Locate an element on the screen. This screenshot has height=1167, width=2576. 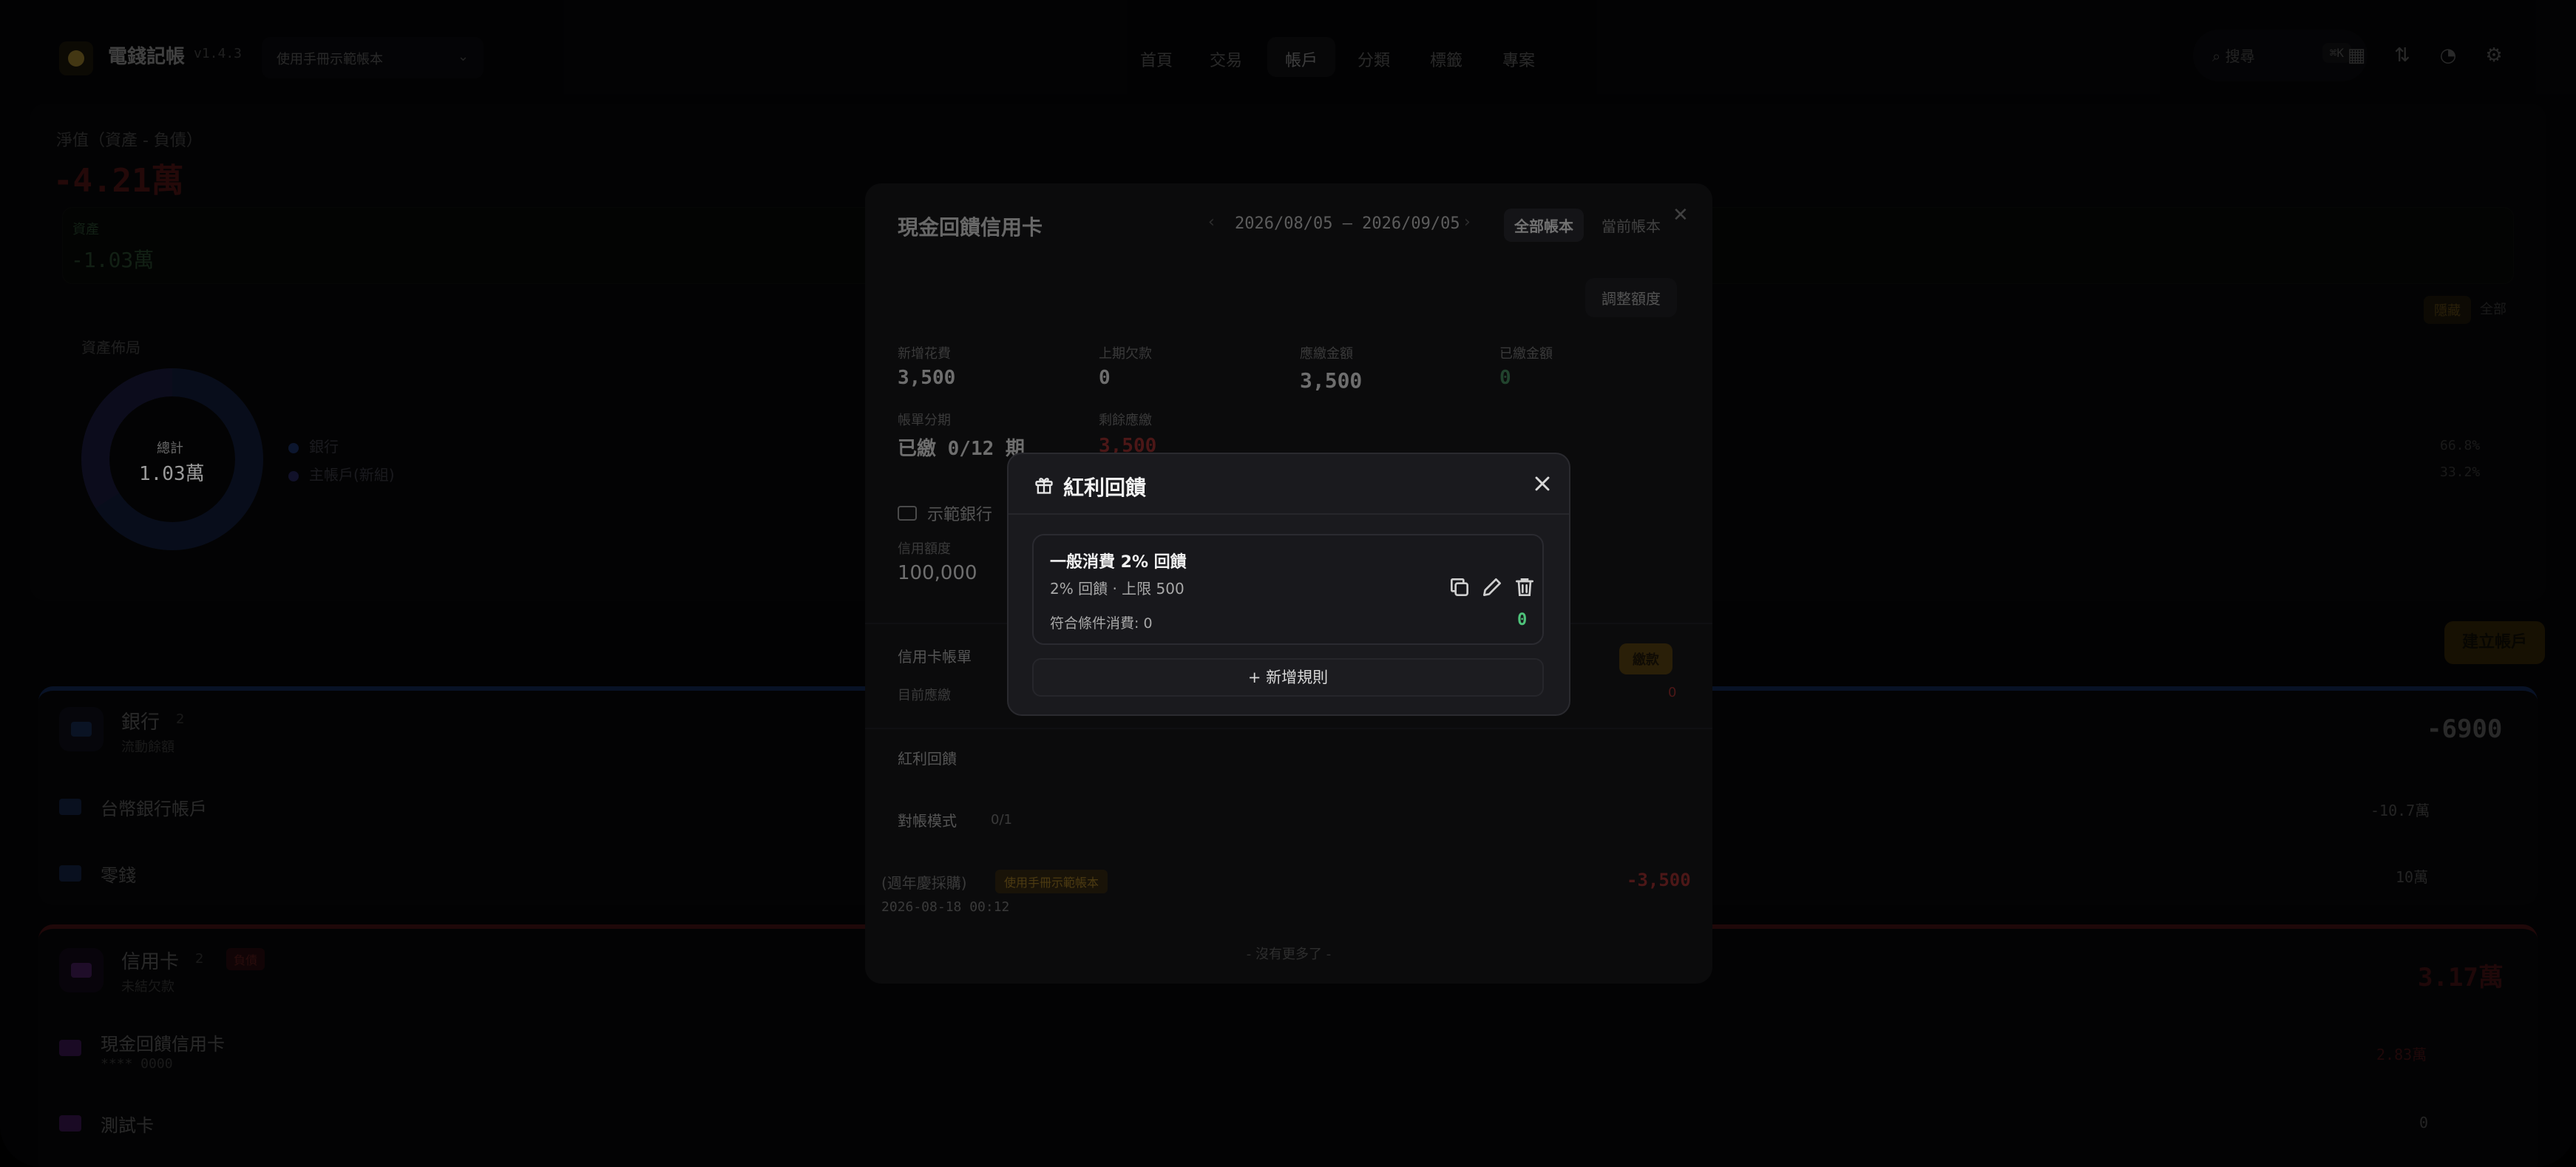
copy-icon is located at coordinates (1459, 587).